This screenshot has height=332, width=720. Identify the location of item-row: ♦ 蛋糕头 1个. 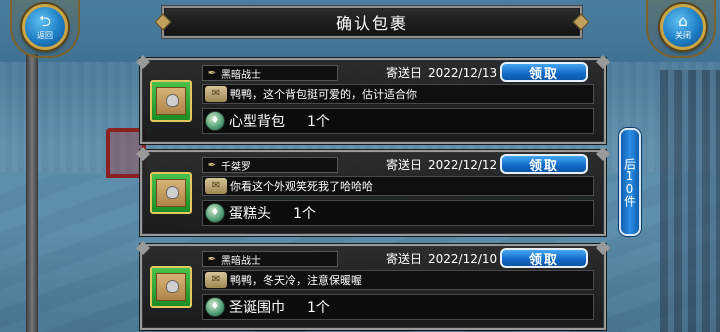
(398, 213).